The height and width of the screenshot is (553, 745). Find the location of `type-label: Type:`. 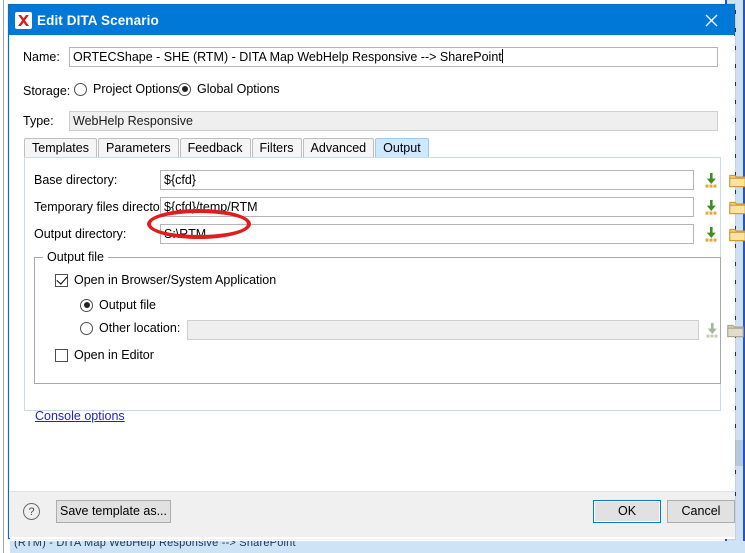

type-label: Type: is located at coordinates (38, 121).